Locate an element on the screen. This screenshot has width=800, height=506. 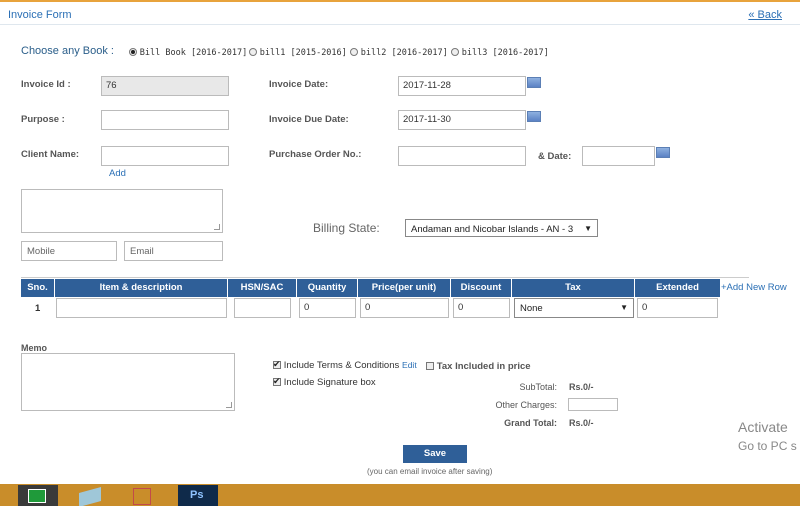
invoice-id-label: Invoice Id : is located at coordinates (46, 84).